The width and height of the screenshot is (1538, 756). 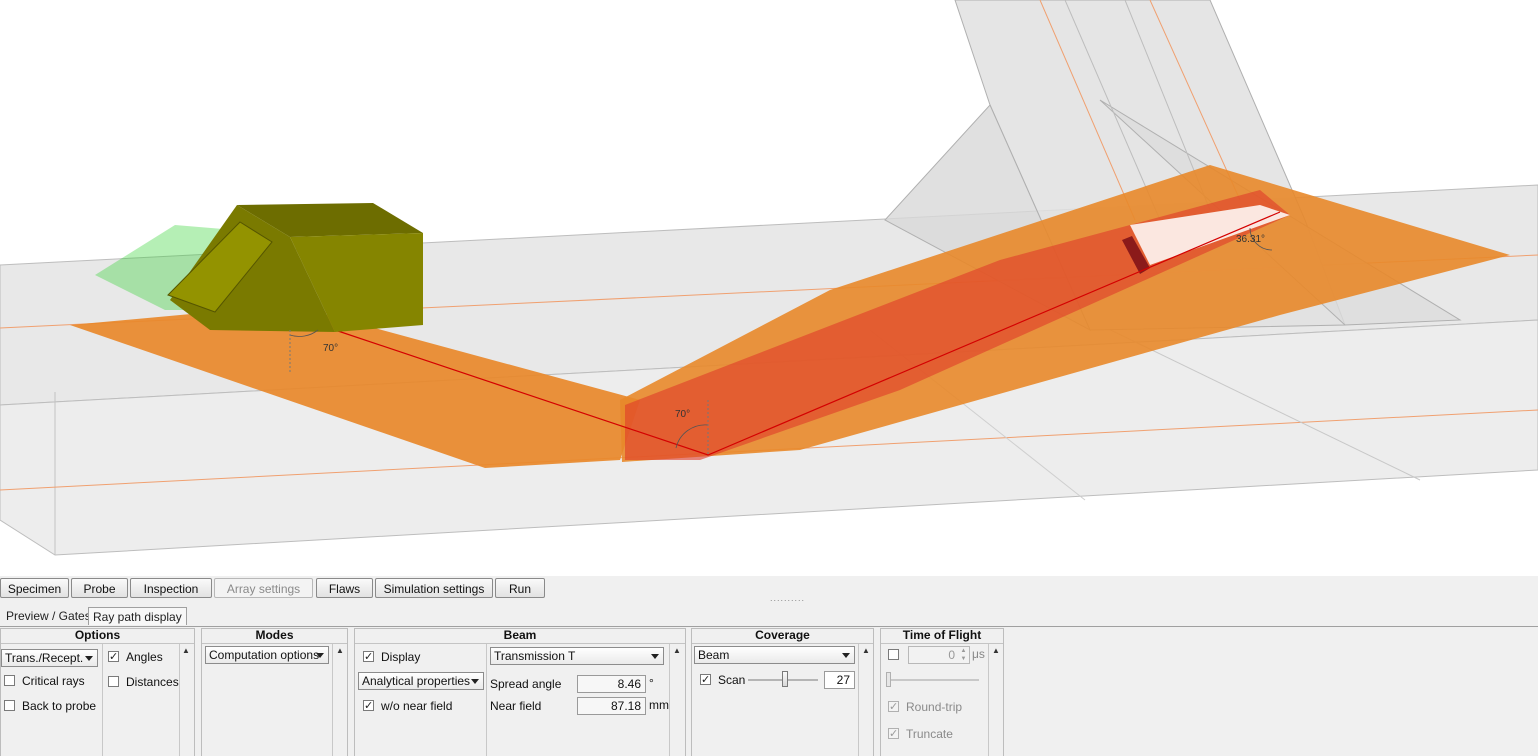 What do you see at coordinates (963, 655) in the screenshot?
I see `tof-spinner: ▲ ▼` at bounding box center [963, 655].